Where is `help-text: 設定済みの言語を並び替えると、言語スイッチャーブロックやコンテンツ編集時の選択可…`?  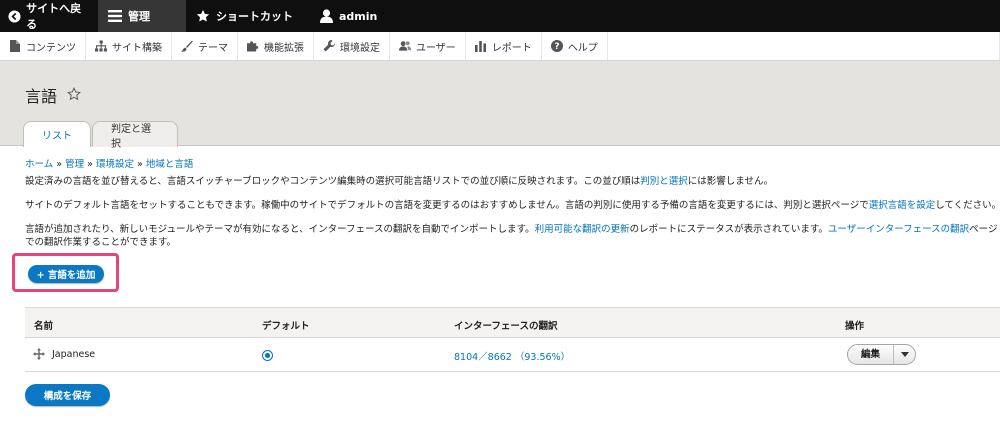
help-text: 設定済みの言語を並び替えると、言語スイッチャーブロックやコンテンツ編集時の選択可… is located at coordinates (333, 181).